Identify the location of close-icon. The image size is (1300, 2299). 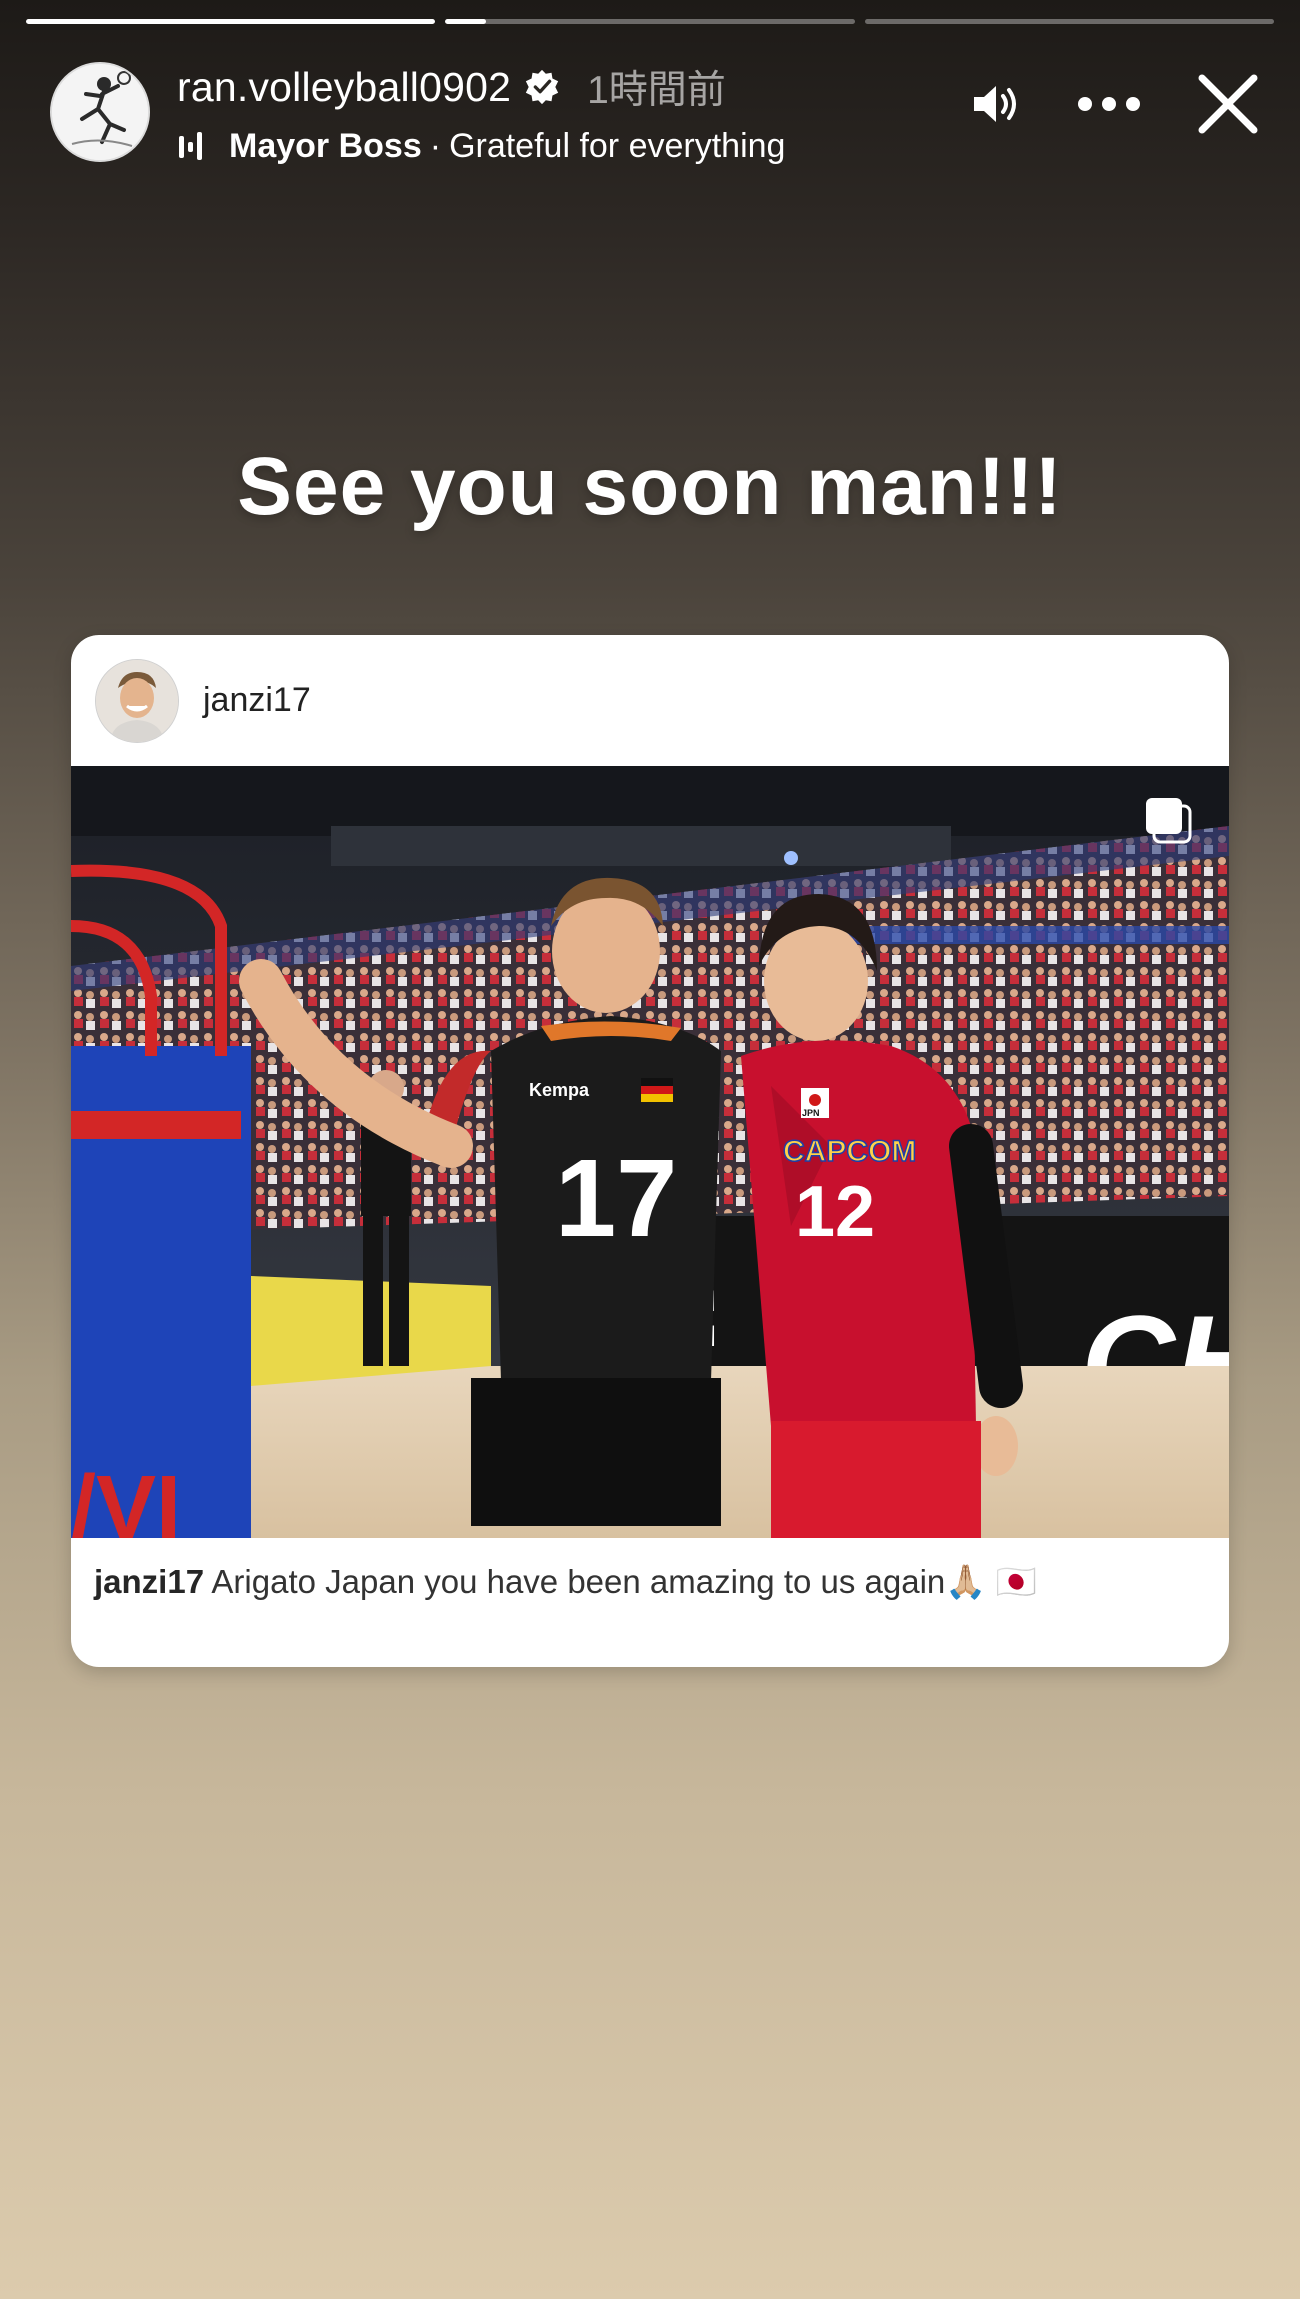
(1228, 104).